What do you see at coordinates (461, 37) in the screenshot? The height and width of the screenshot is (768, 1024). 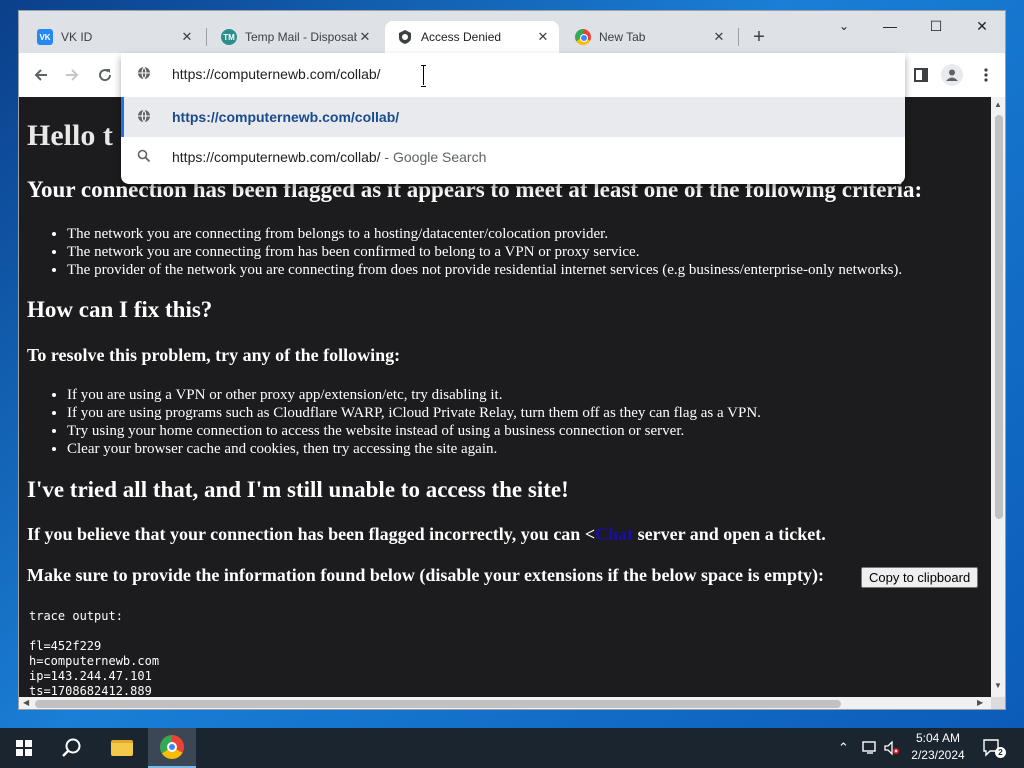 I see `tab-title: Access Denied` at bounding box center [461, 37].